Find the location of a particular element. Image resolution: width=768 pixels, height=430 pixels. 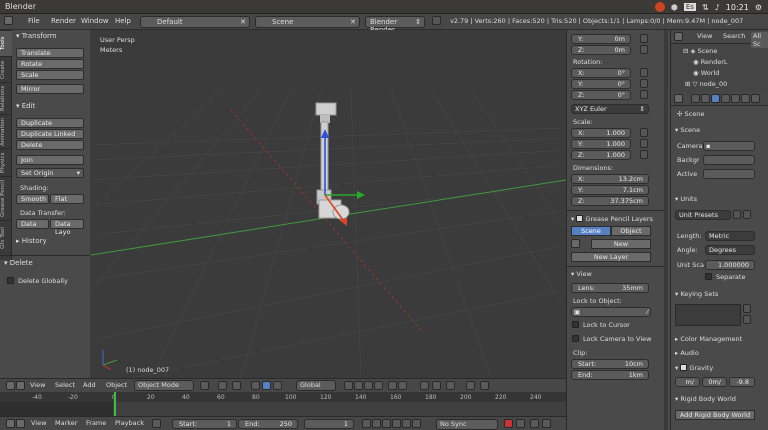

scene-tab-icon is located at coordinates (715, 98).